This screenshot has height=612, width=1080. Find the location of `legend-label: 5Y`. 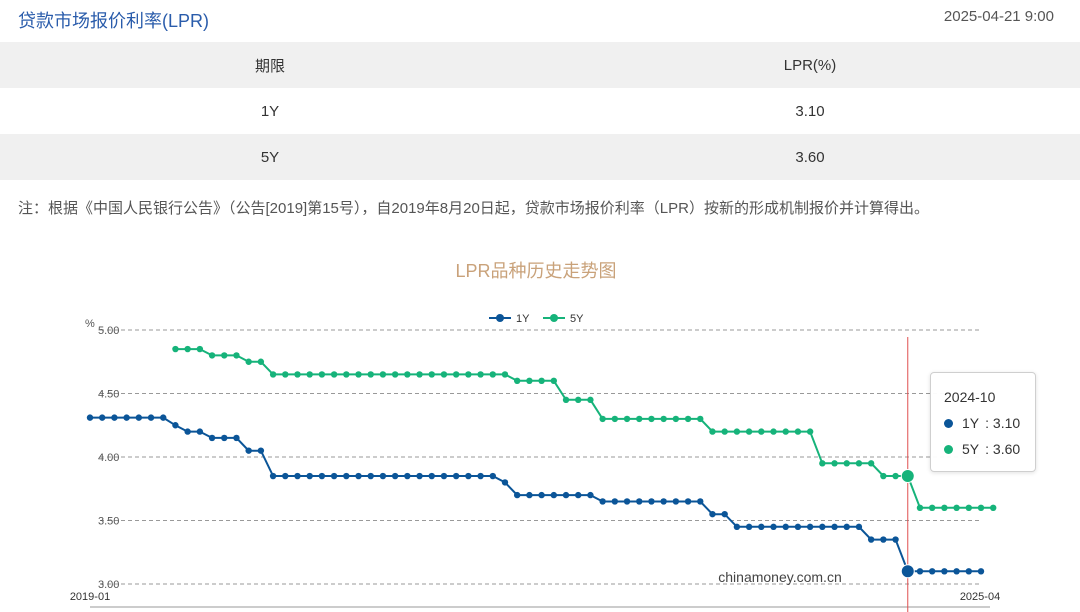

legend-label: 5Y is located at coordinates (577, 319).